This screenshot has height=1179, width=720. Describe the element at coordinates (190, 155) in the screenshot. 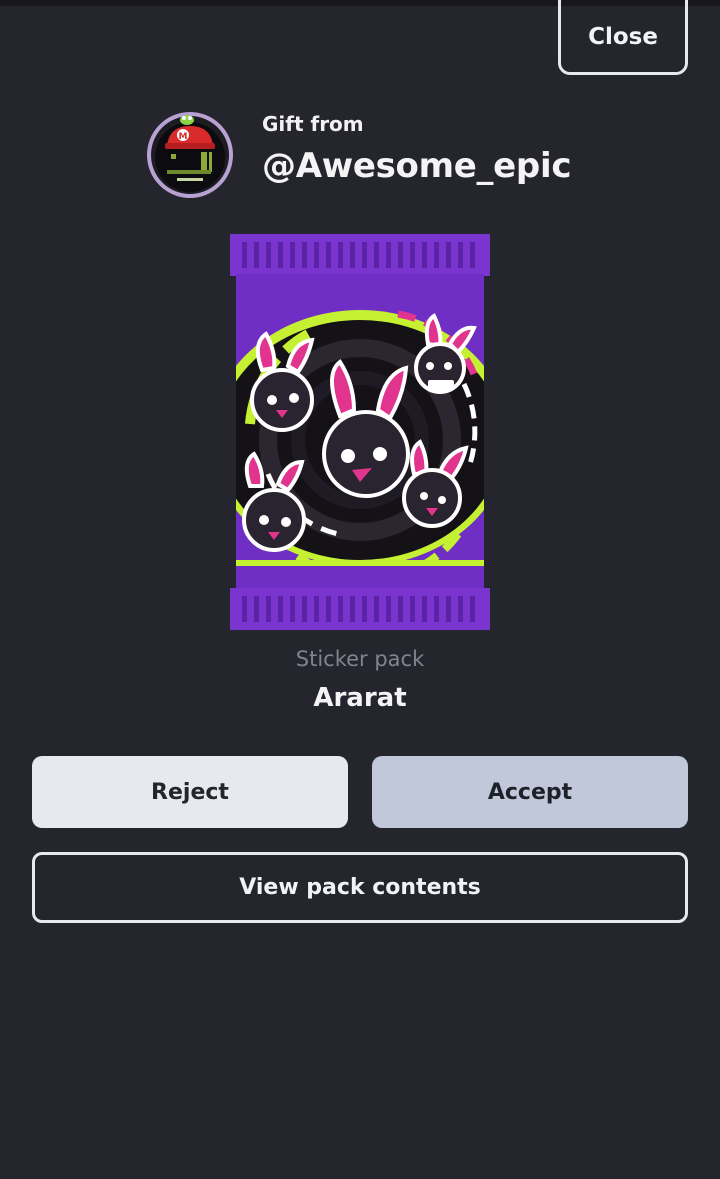

I see `sender-avatar-icon: M` at that location.